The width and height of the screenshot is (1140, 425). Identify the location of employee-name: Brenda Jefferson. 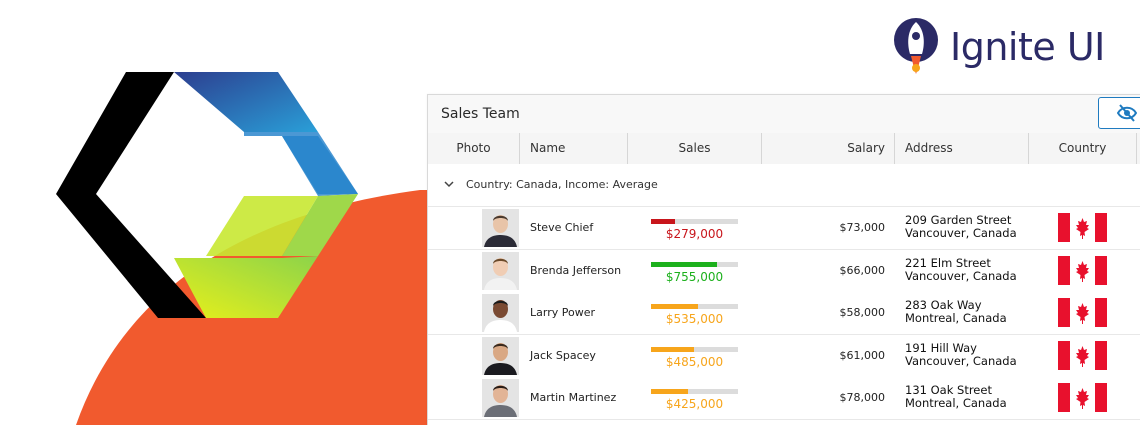
(576, 270).